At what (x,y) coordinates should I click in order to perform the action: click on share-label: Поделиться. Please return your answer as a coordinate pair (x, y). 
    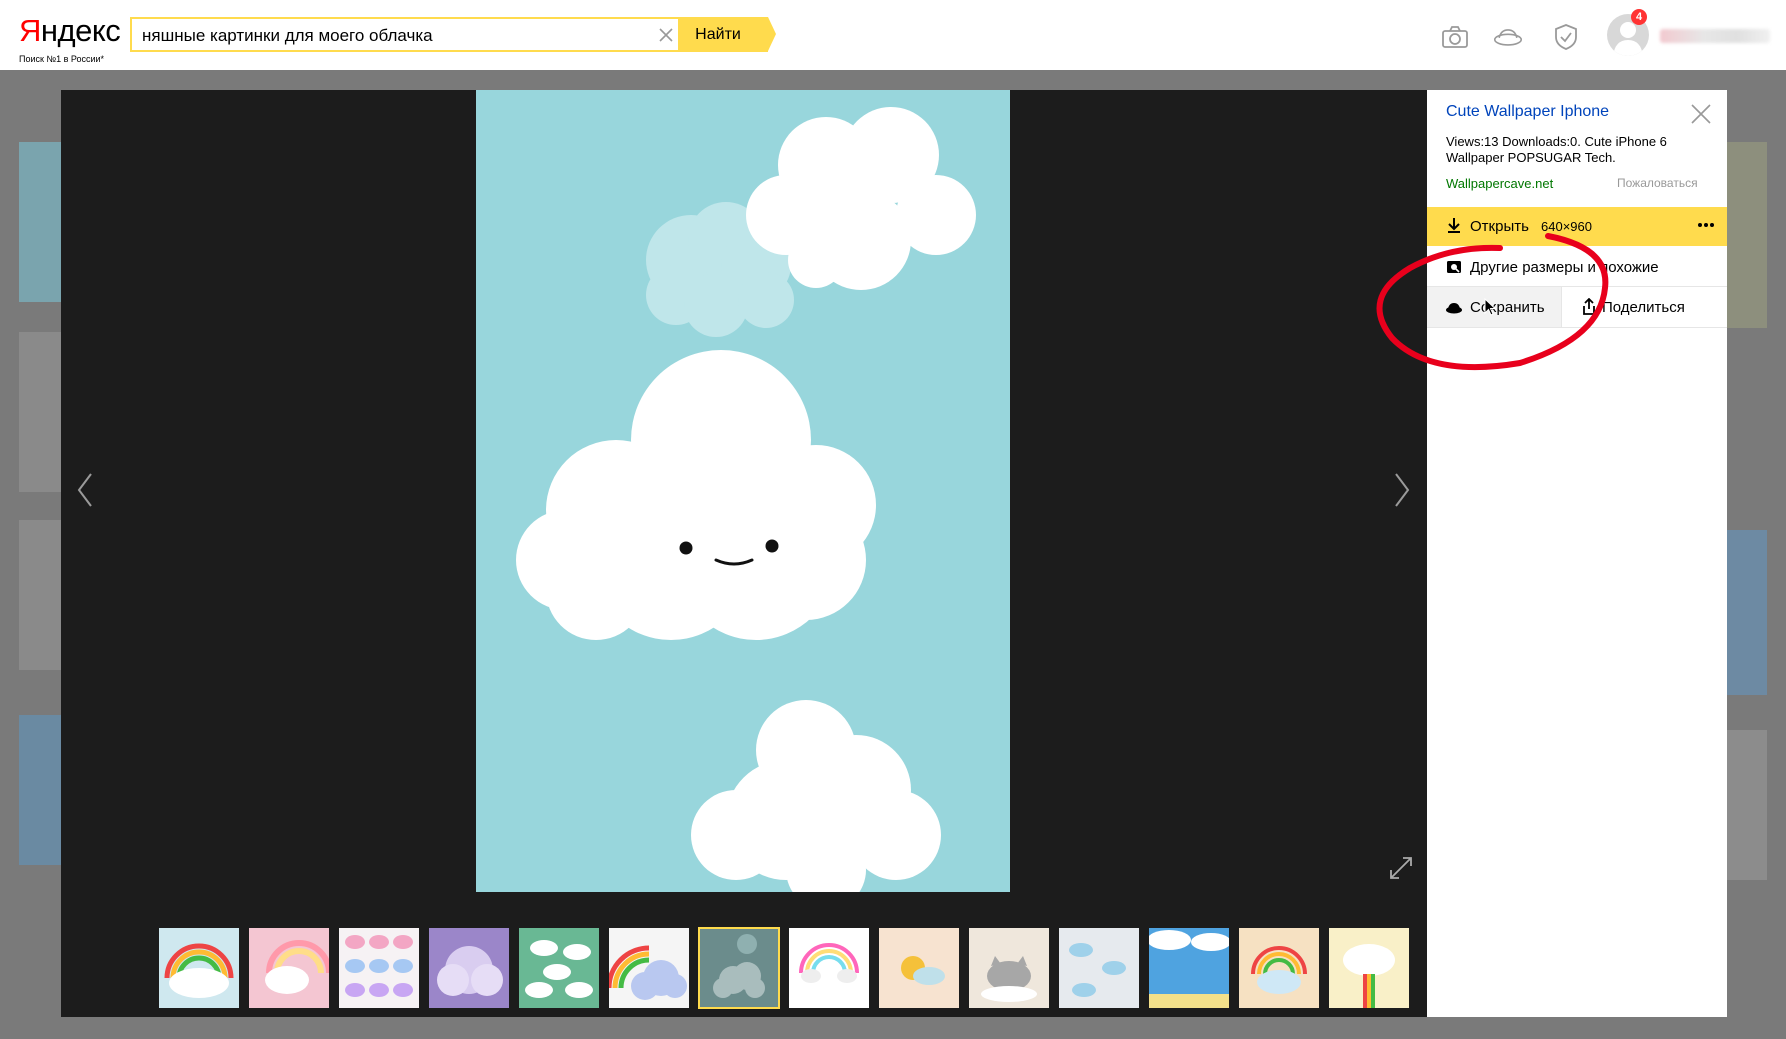
    Looking at the image, I should click on (1643, 307).